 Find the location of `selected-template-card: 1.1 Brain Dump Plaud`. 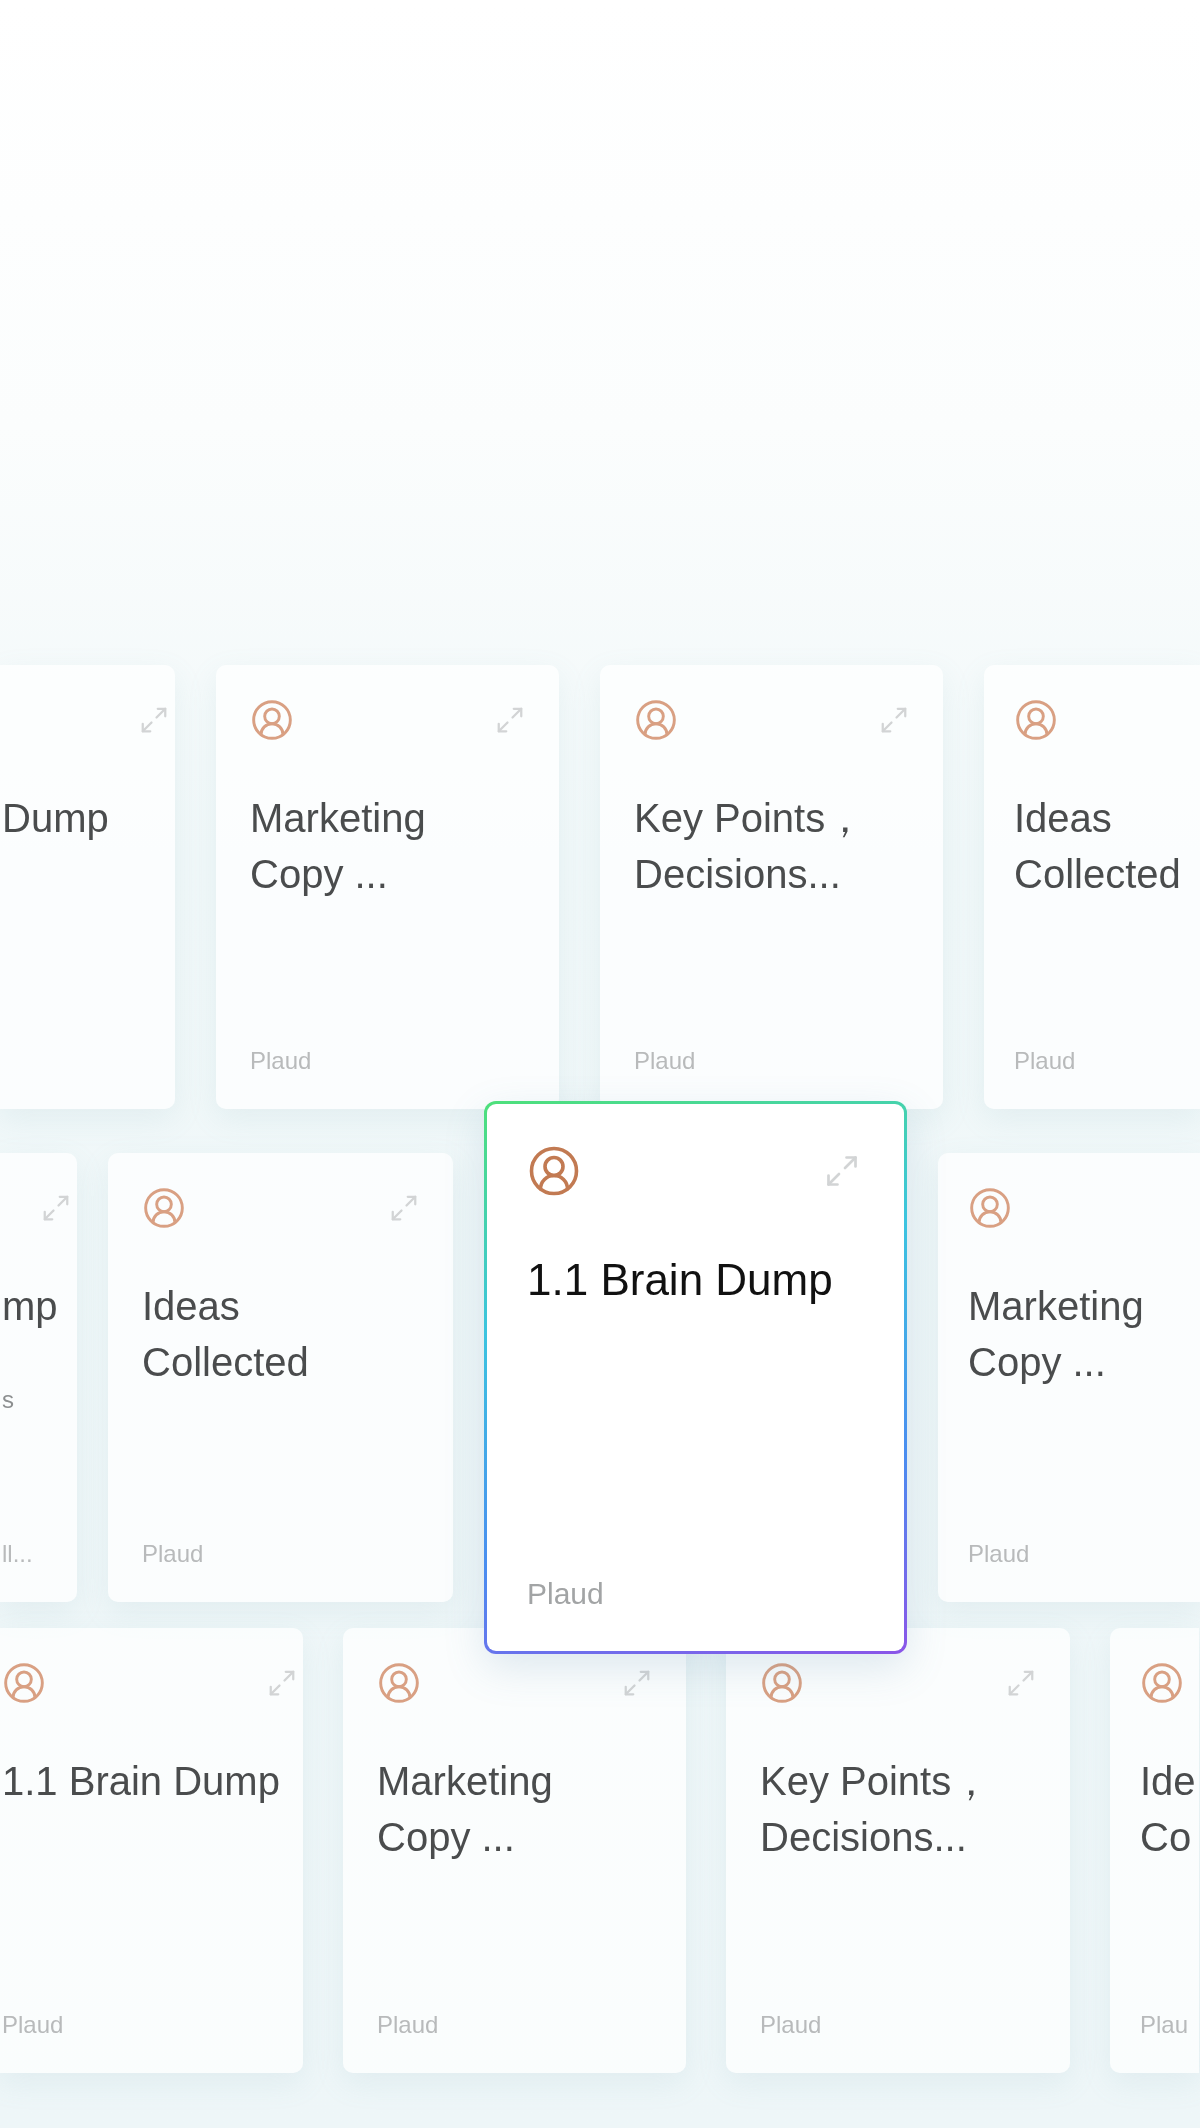

selected-template-card: 1.1 Brain Dump Plaud is located at coordinates (695, 1377).